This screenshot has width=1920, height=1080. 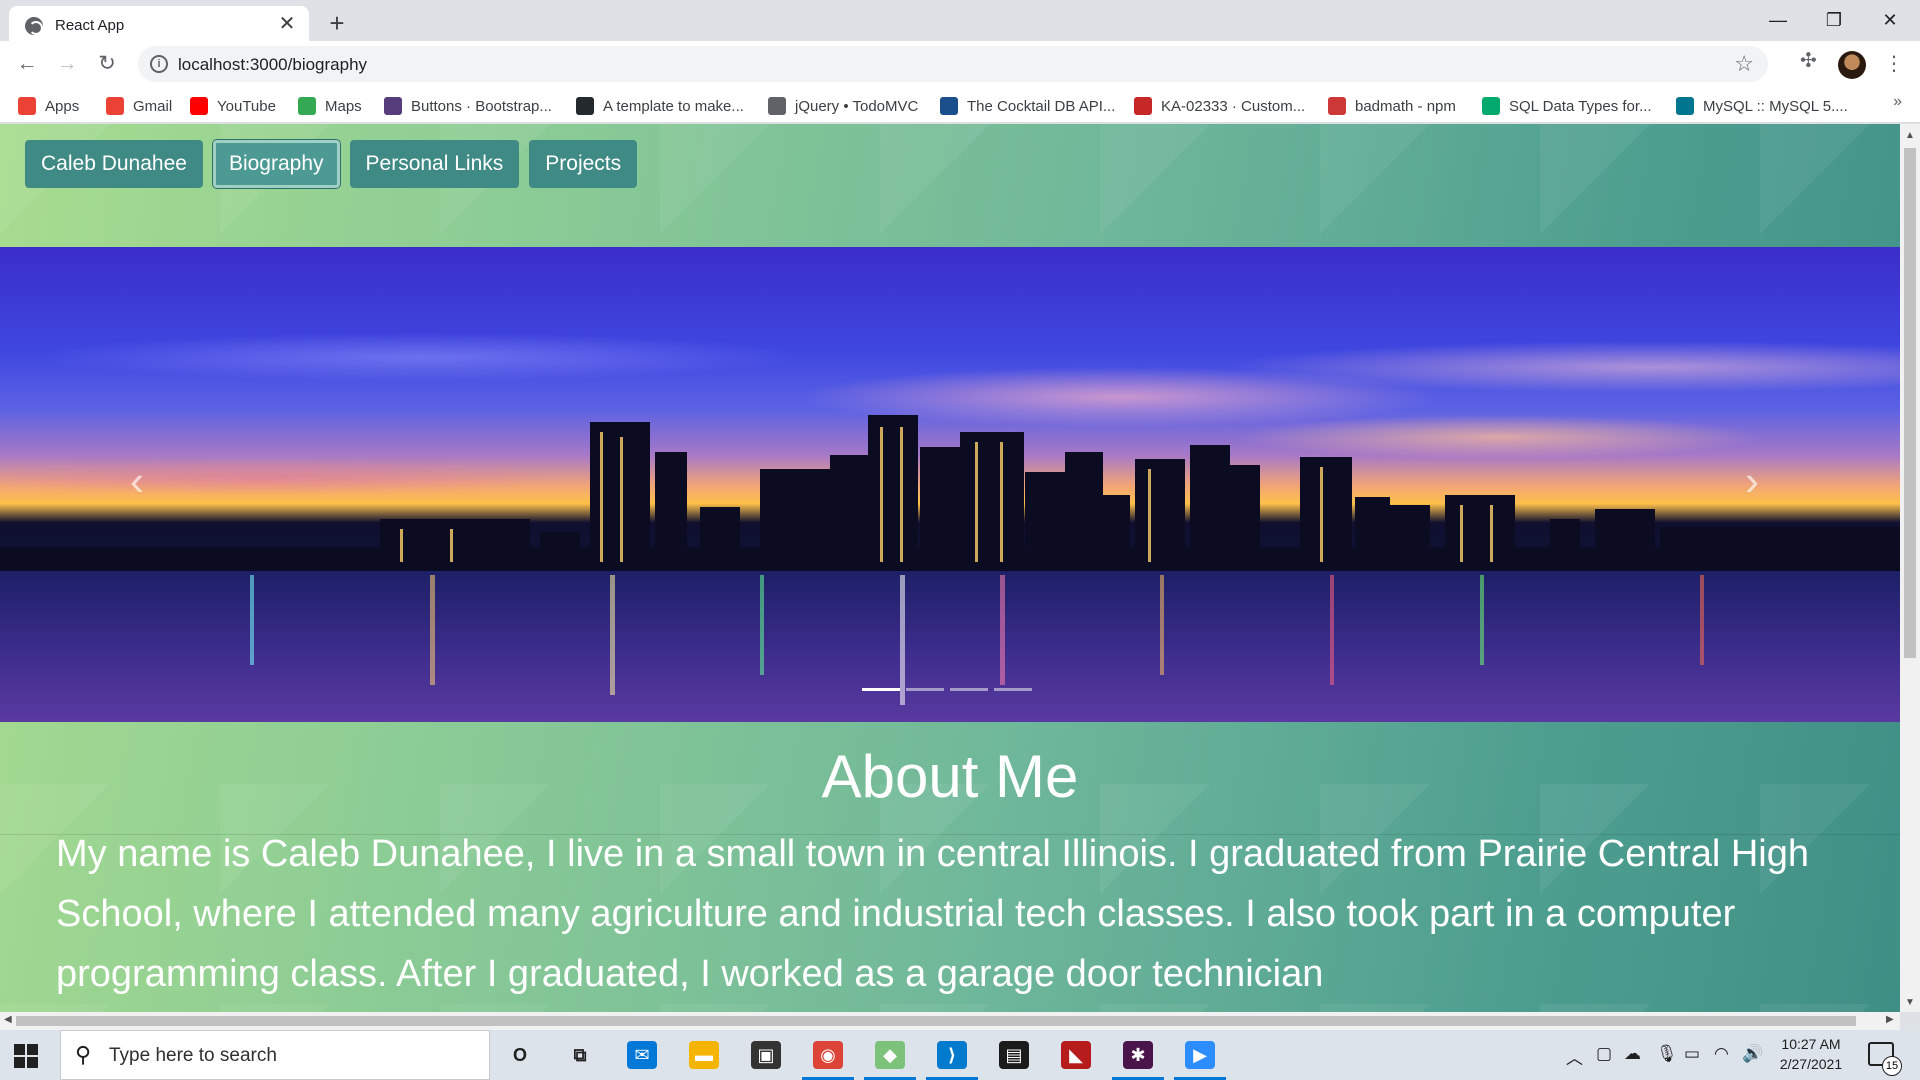 What do you see at coordinates (276, 164) in the screenshot?
I see `nav-button-biography: Biography` at bounding box center [276, 164].